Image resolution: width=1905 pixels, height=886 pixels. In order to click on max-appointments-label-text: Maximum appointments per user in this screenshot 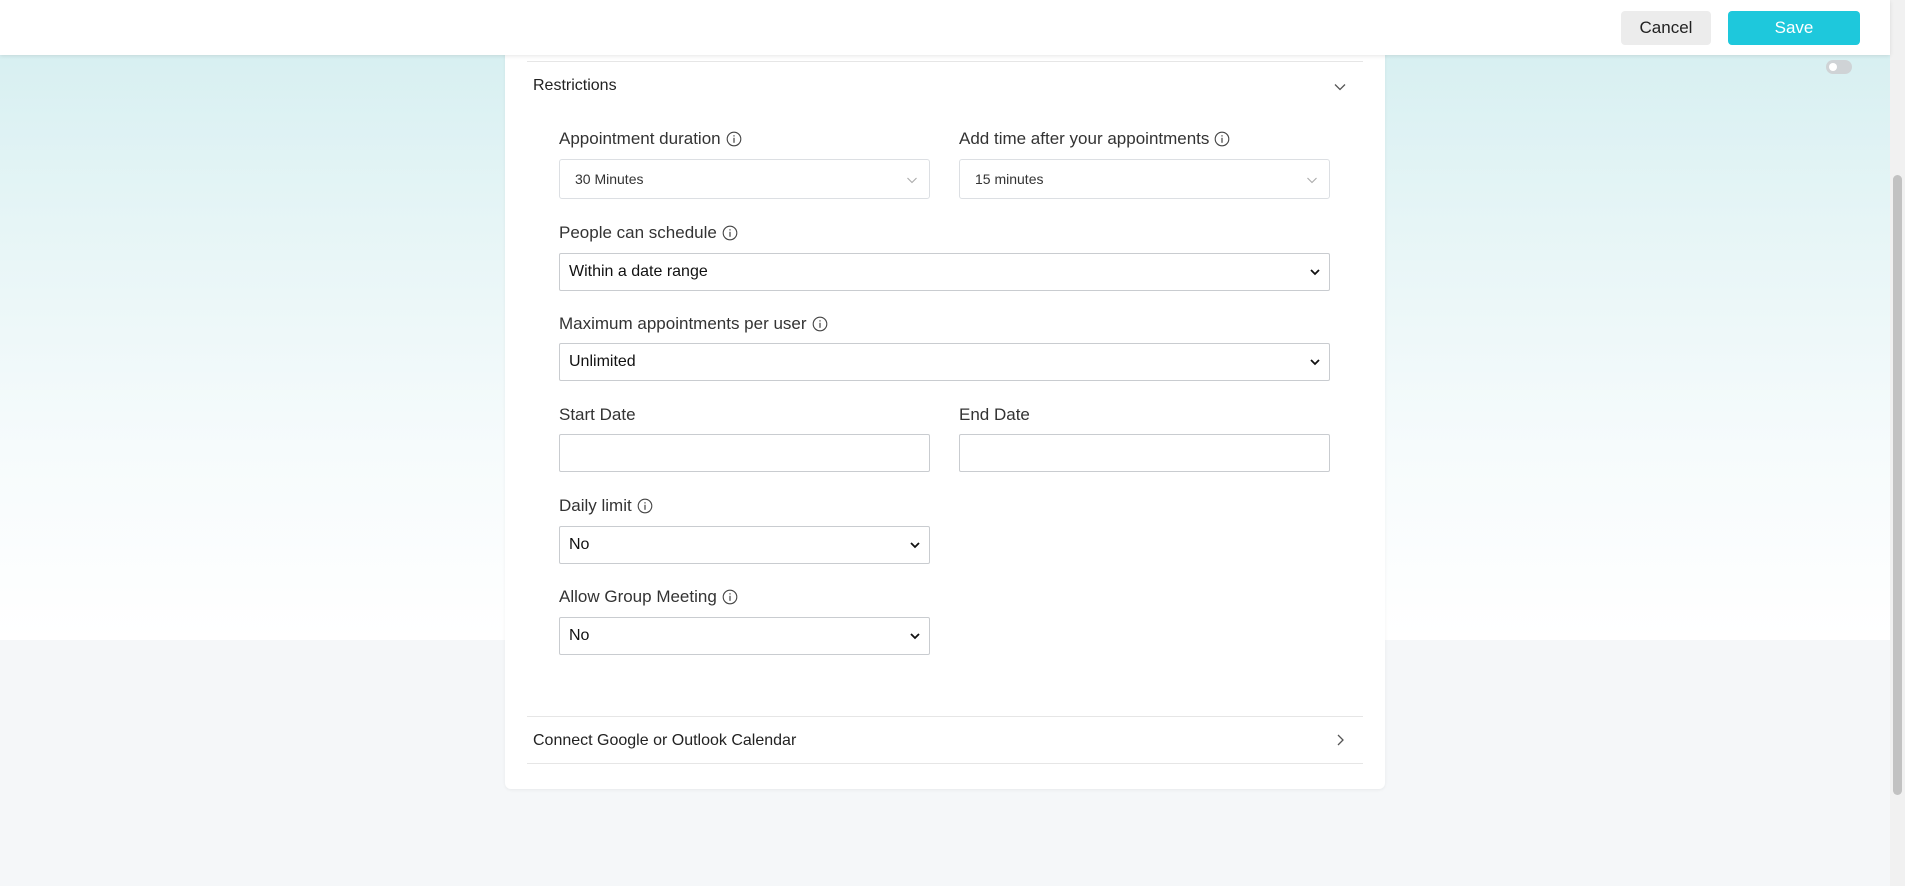, I will do `click(683, 323)`.